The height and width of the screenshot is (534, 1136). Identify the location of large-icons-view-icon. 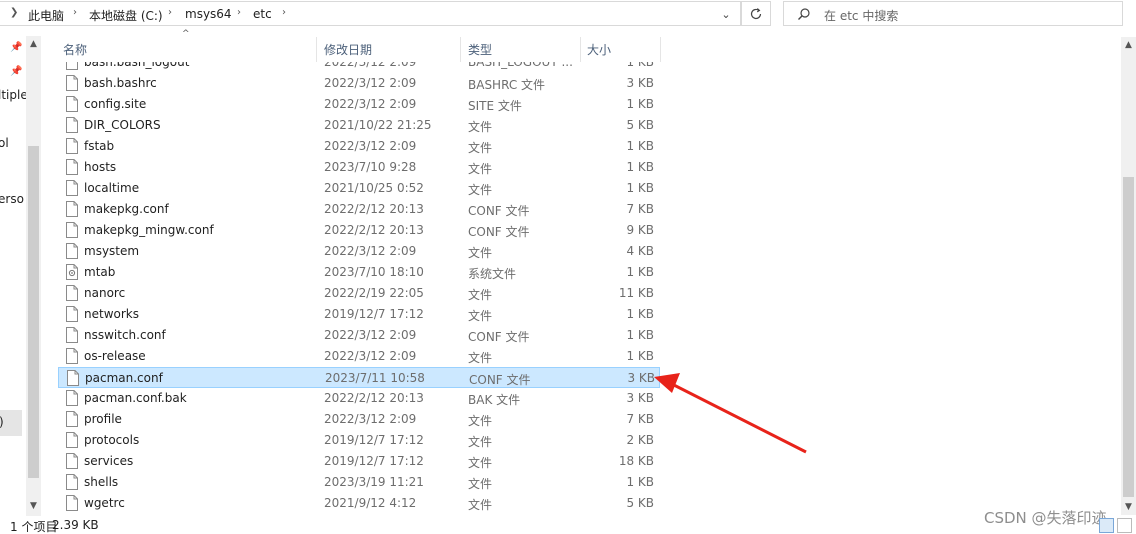
(1124, 525).